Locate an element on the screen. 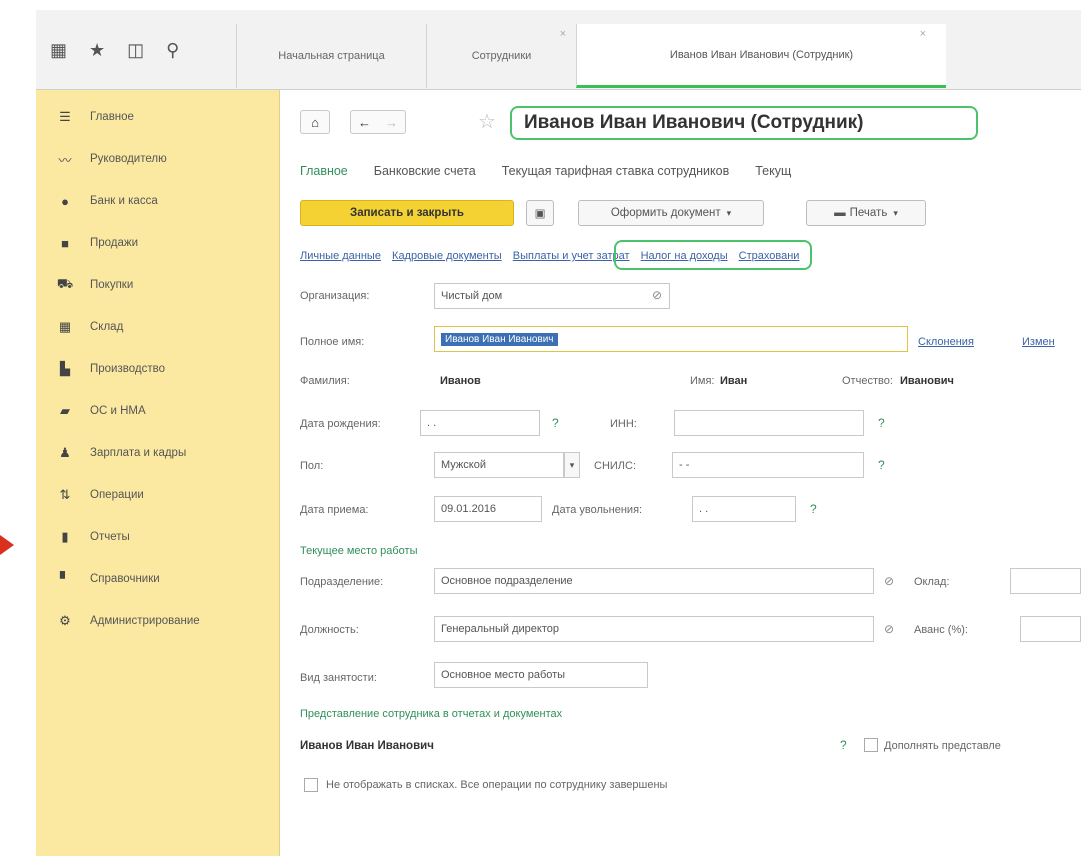 This screenshot has width=1081, height=856. link-payments: Выплаты и учет затрат is located at coordinates (571, 256).